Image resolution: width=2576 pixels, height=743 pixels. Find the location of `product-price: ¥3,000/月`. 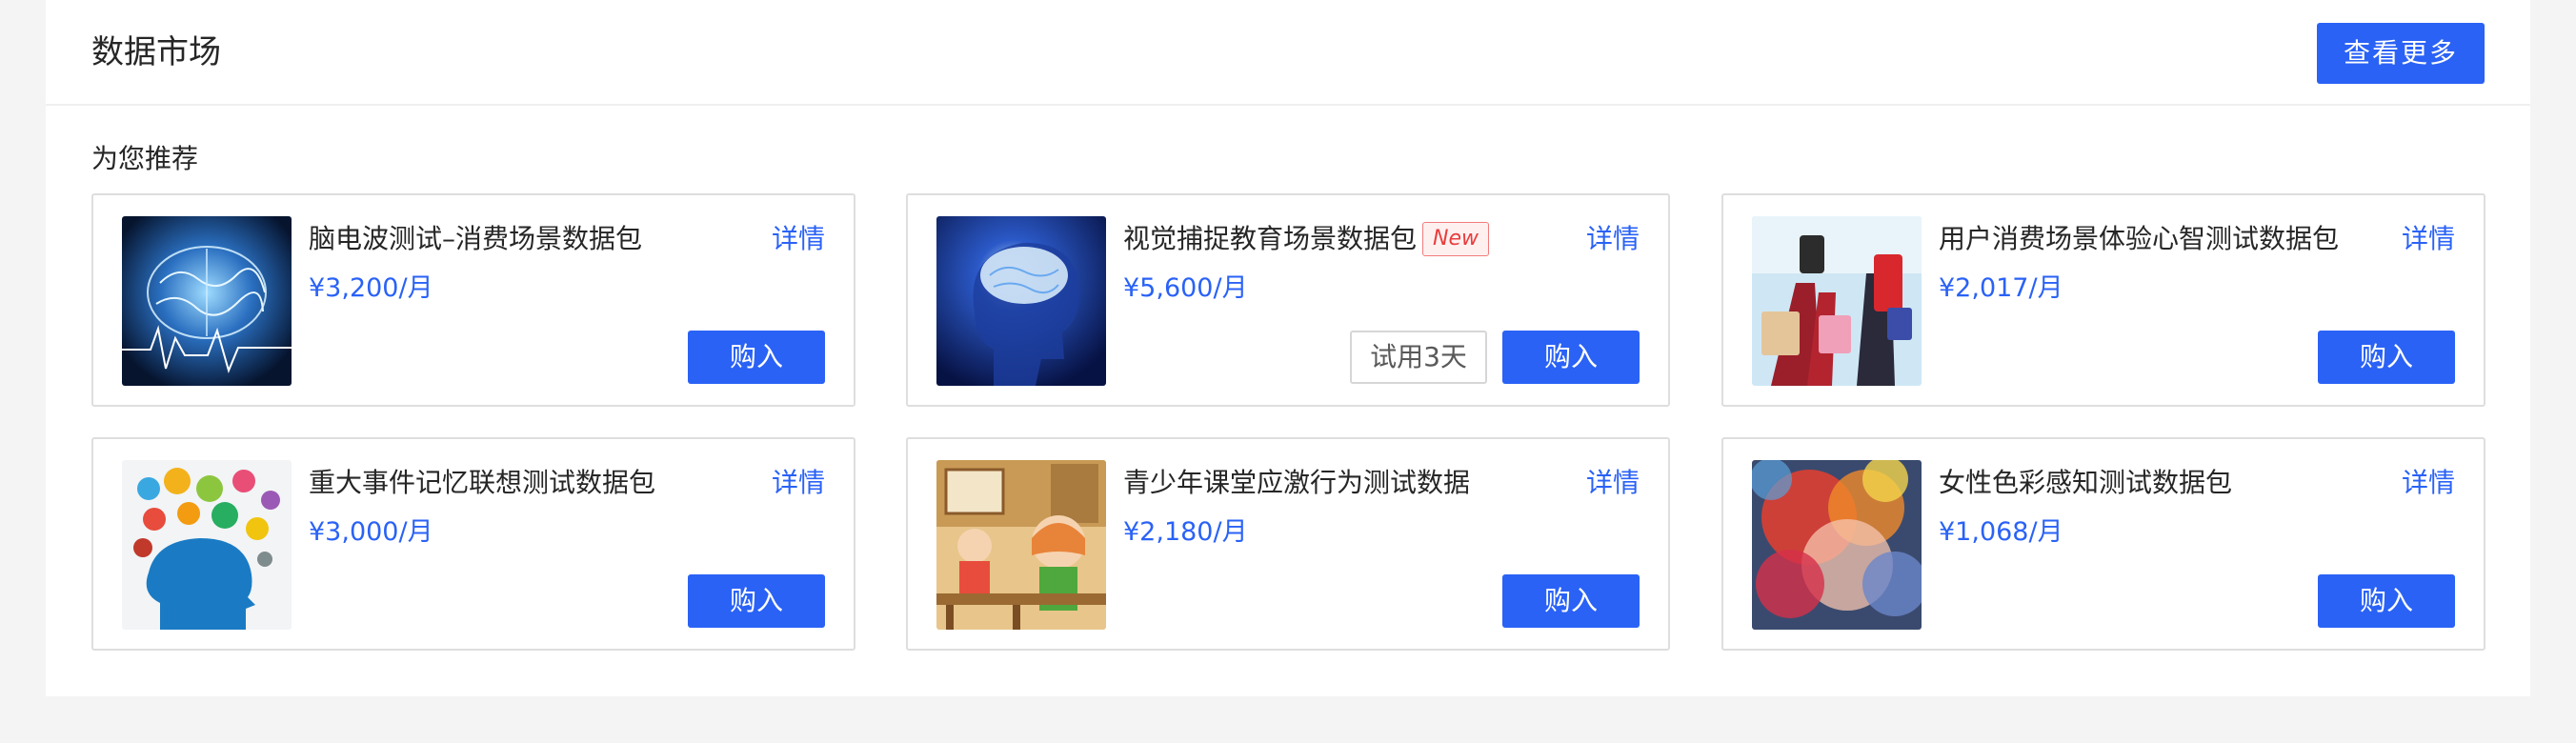

product-price: ¥3,000/月 is located at coordinates (371, 532).